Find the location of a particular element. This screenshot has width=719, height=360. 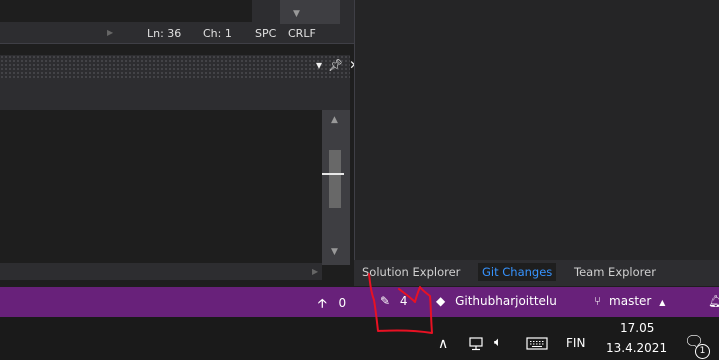

notification-count-badge: 1 is located at coordinates (702, 351).